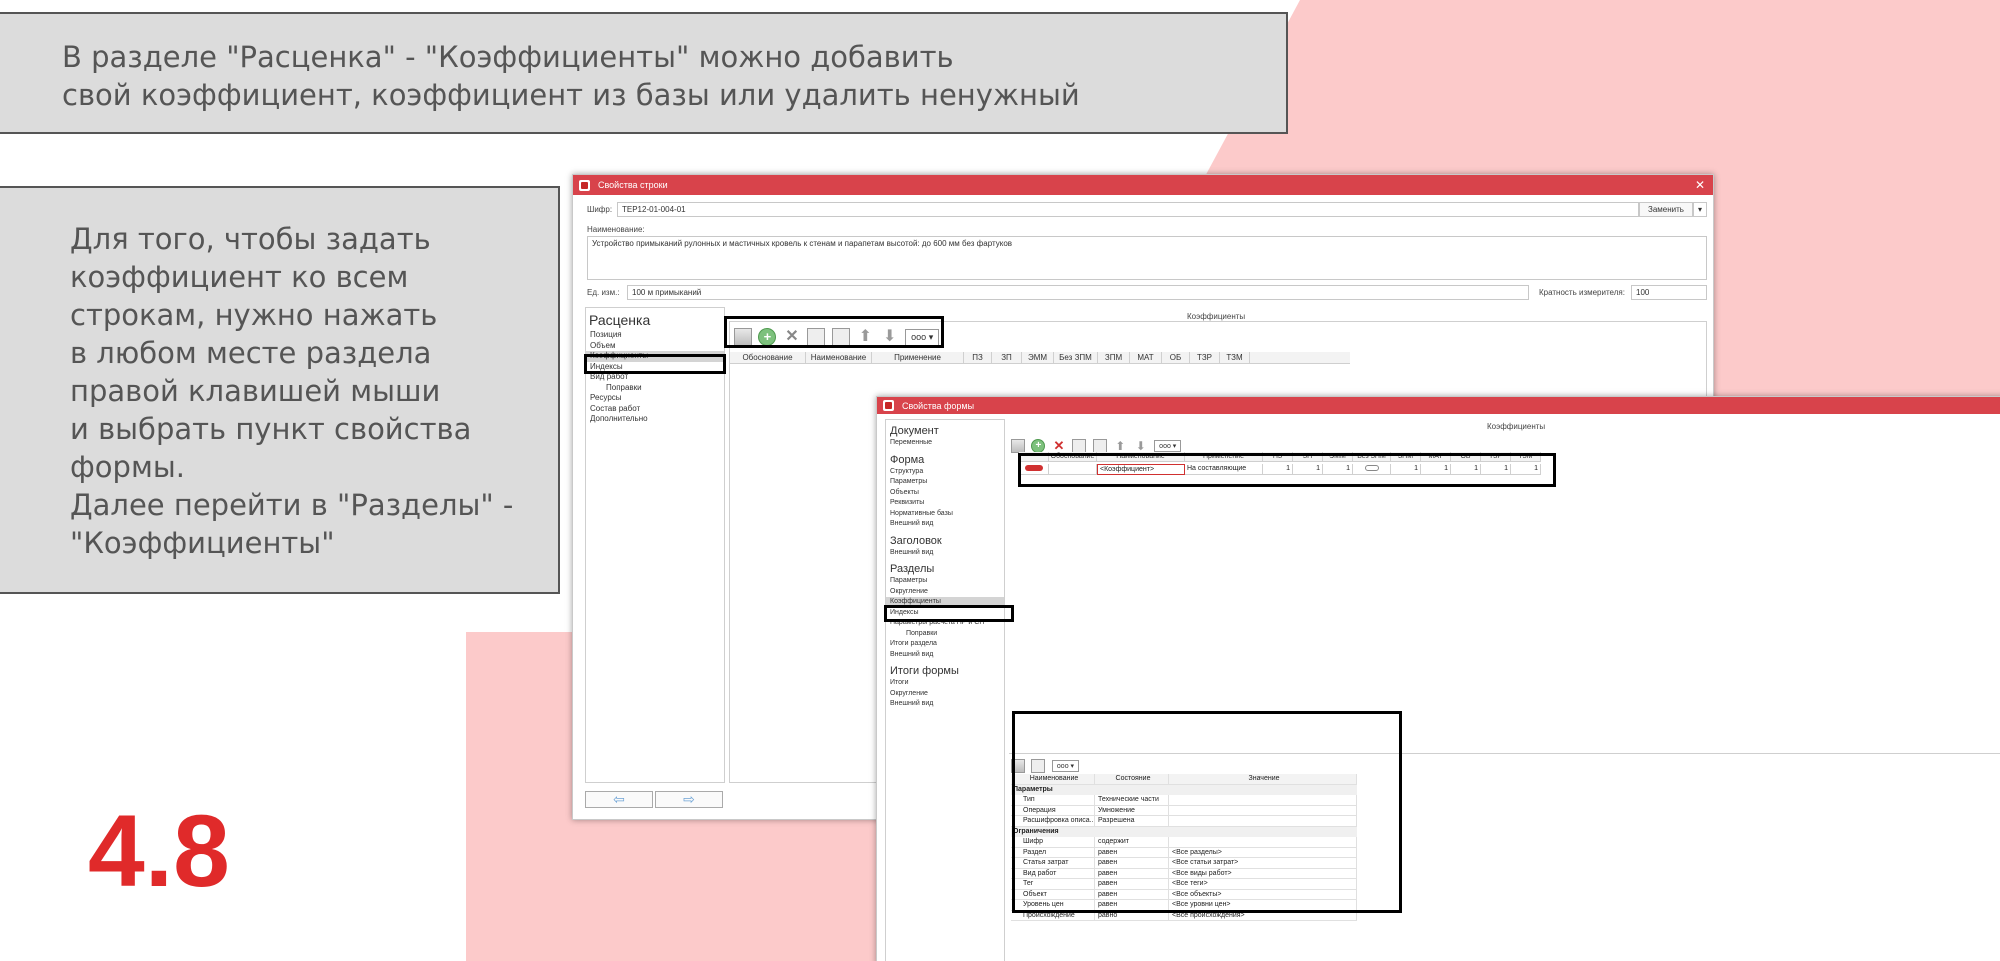 Image resolution: width=2000 pixels, height=961 pixels. I want to click on replace-button: Заменить, so click(1666, 209).